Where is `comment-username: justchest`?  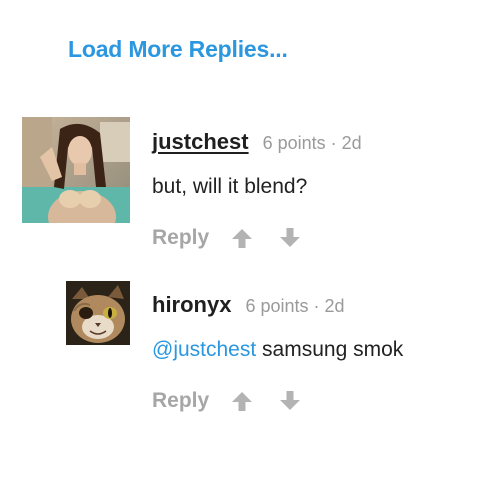
comment-username: justchest is located at coordinates (200, 142).